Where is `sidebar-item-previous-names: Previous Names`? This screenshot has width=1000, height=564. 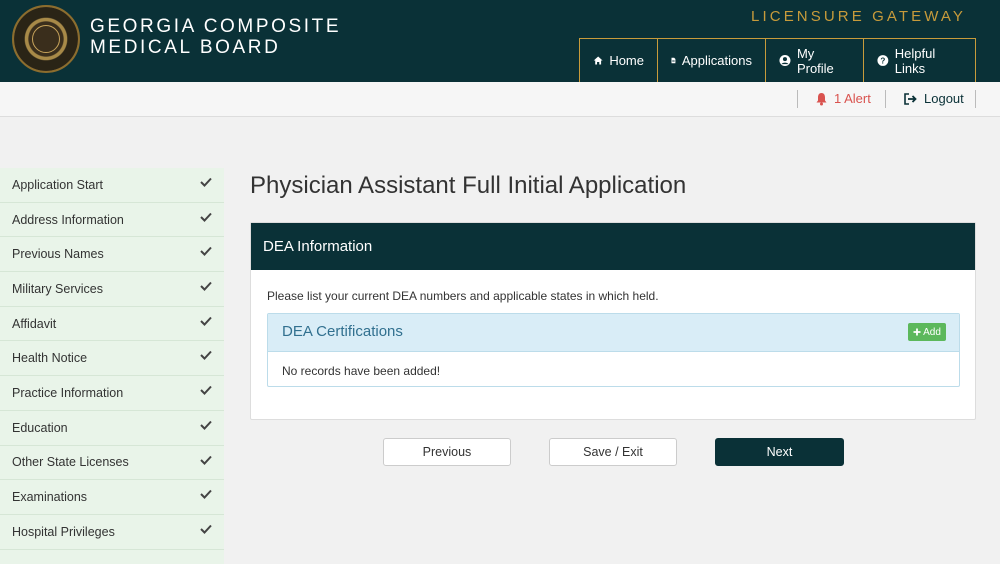
sidebar-item-previous-names: Previous Names is located at coordinates (112, 255).